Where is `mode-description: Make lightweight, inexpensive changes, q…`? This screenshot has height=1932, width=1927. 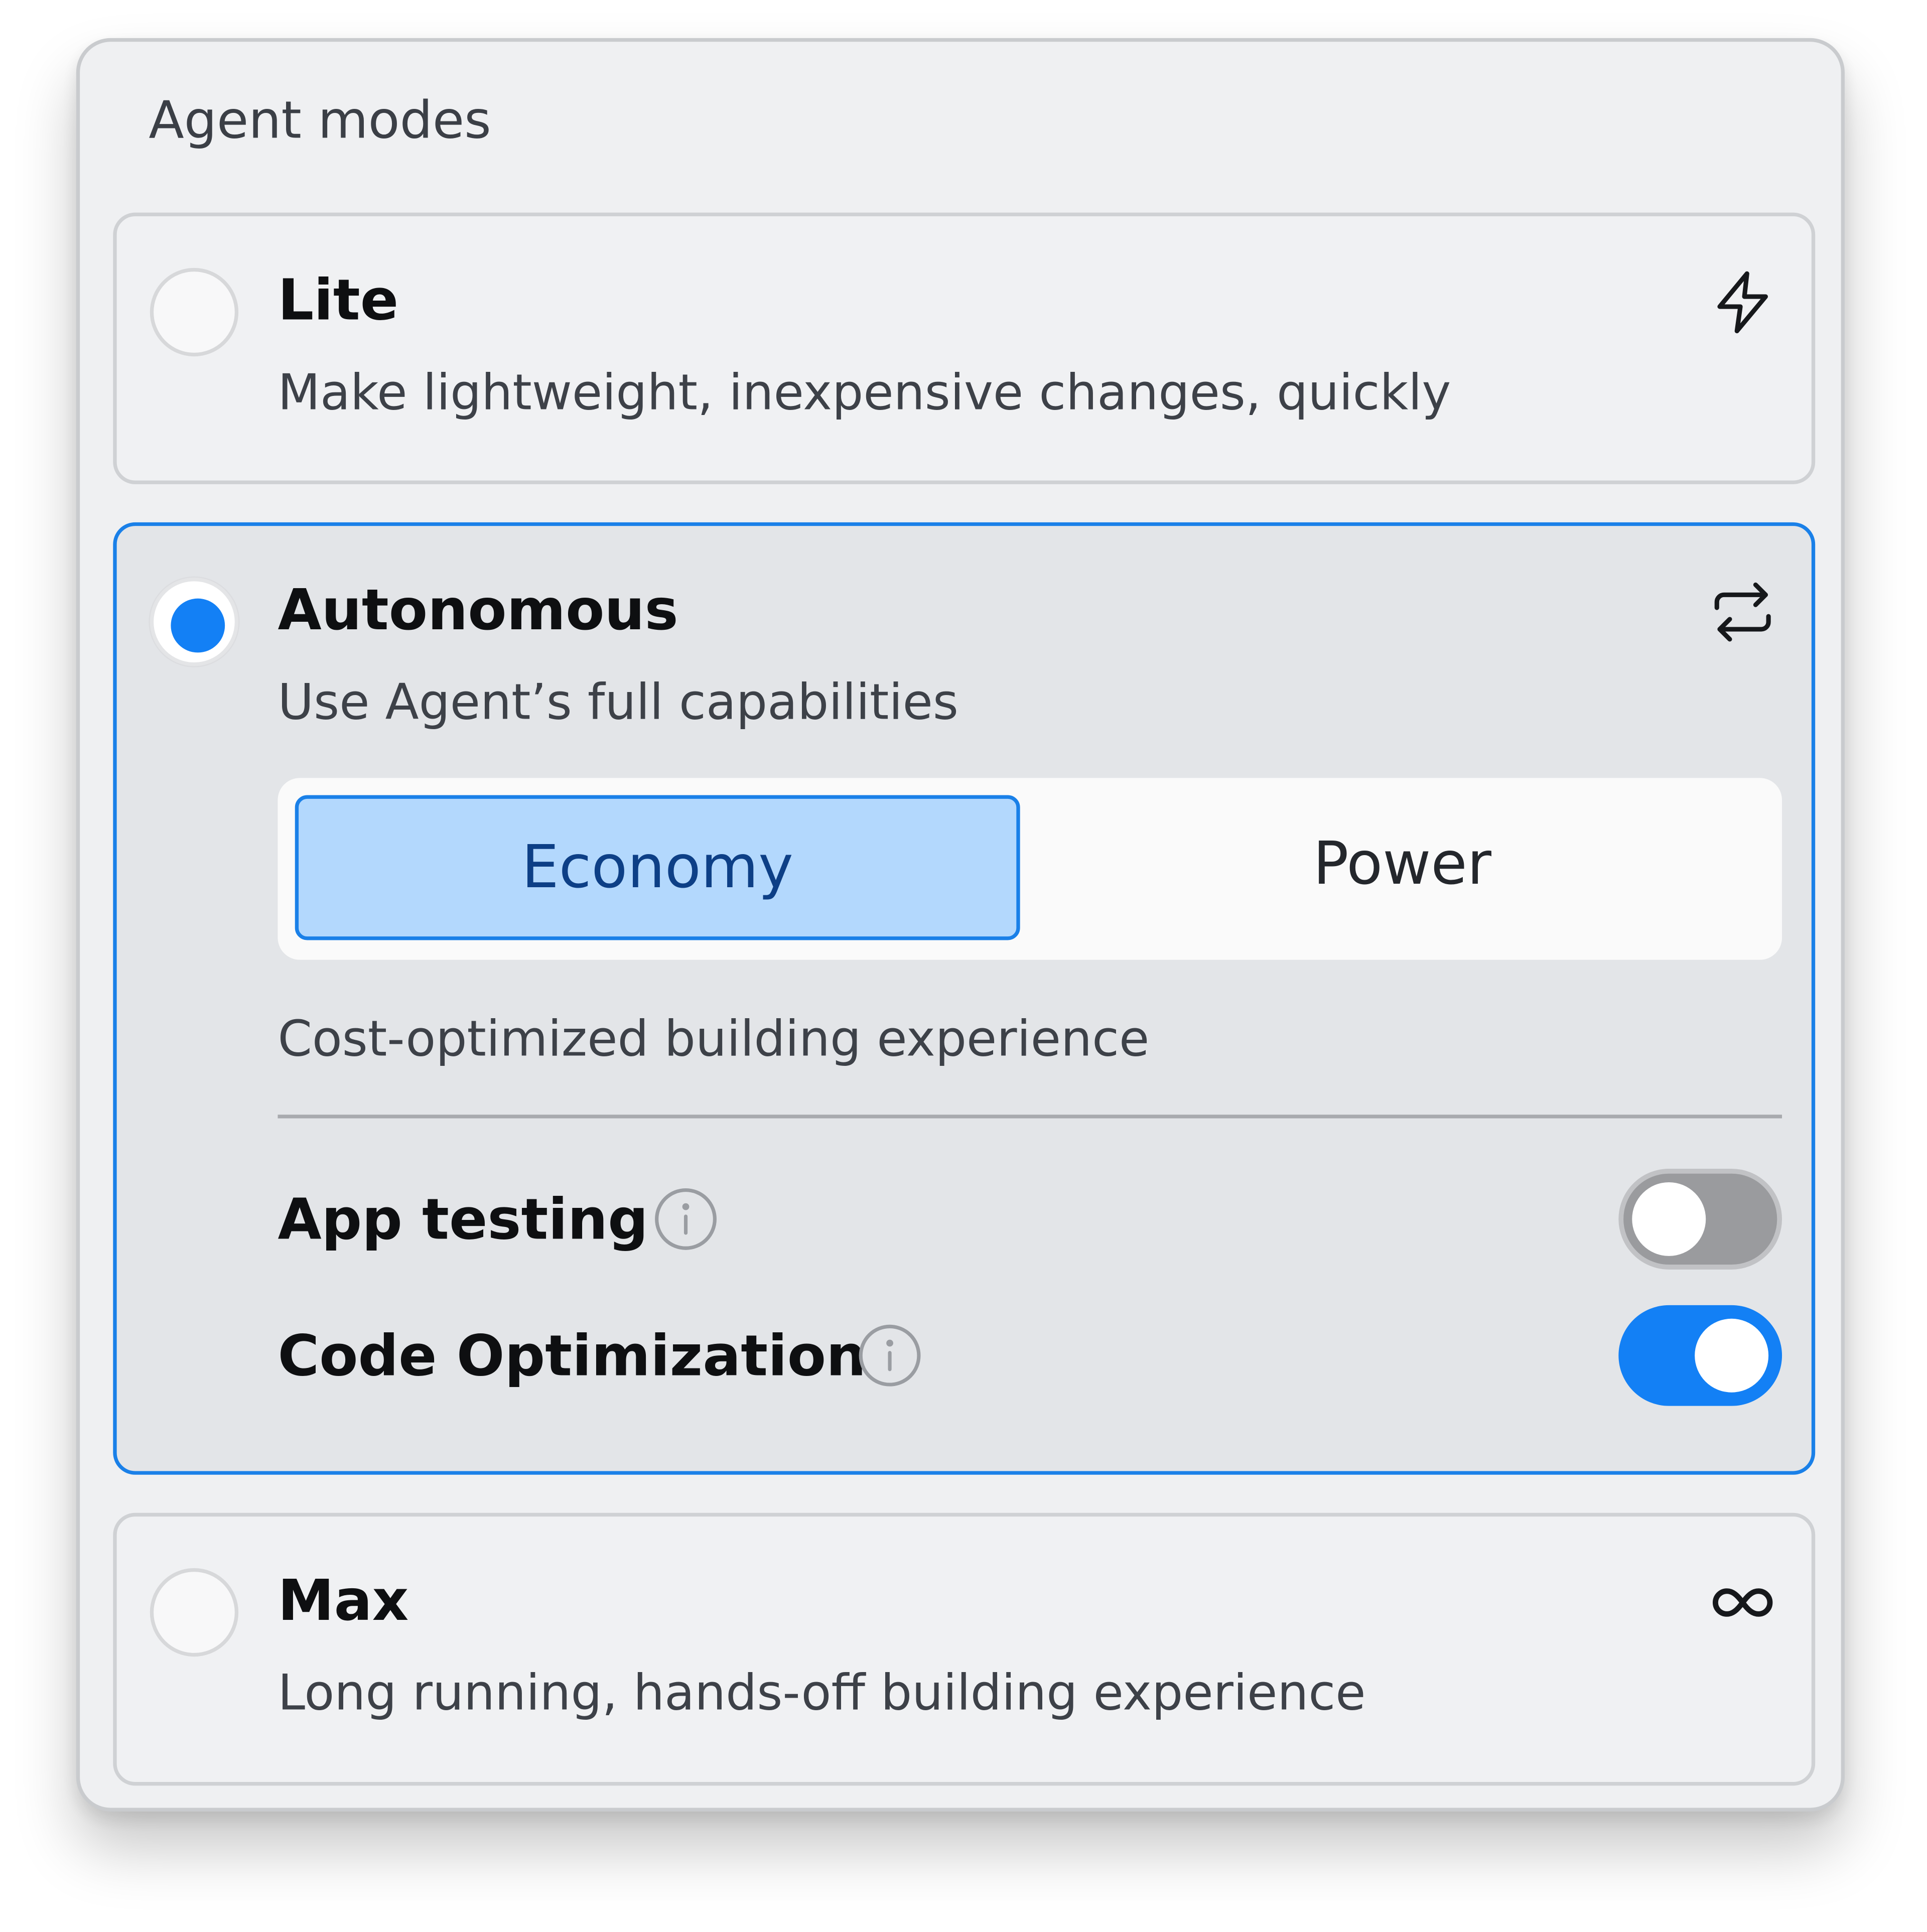
mode-description: Make lightweight, inexpensive changes, q… is located at coordinates (864, 393).